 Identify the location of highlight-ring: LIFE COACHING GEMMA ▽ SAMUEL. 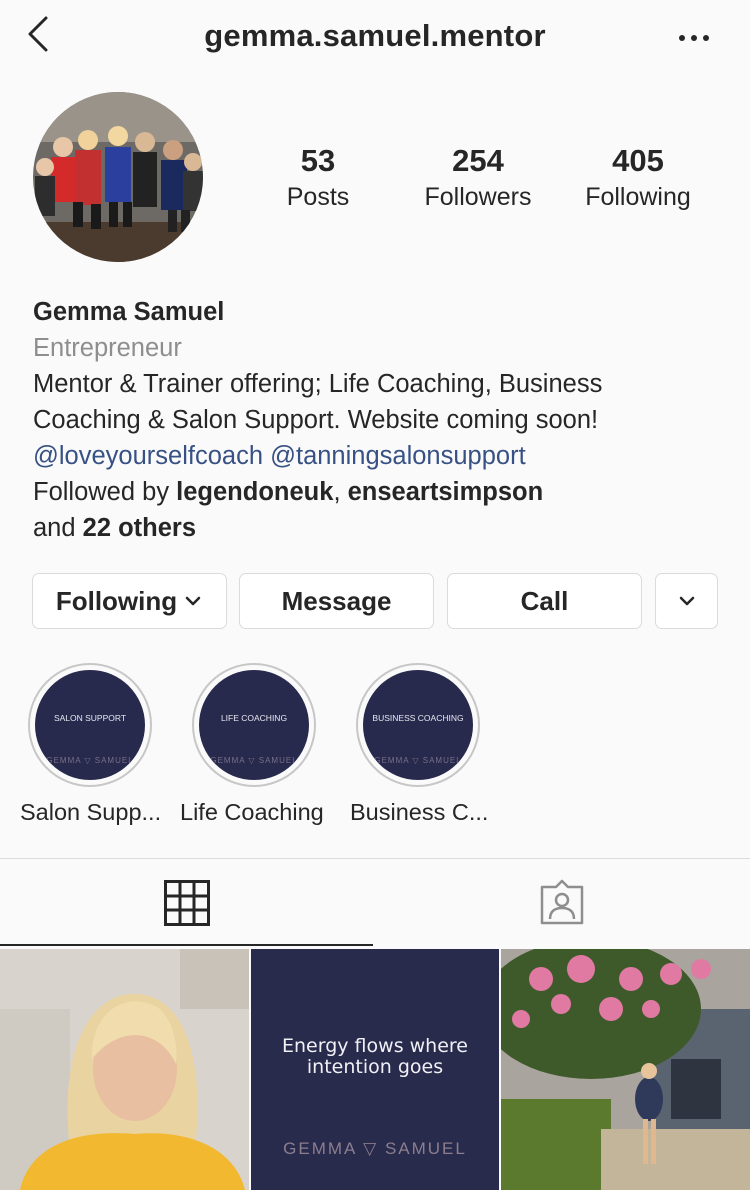
(254, 725).